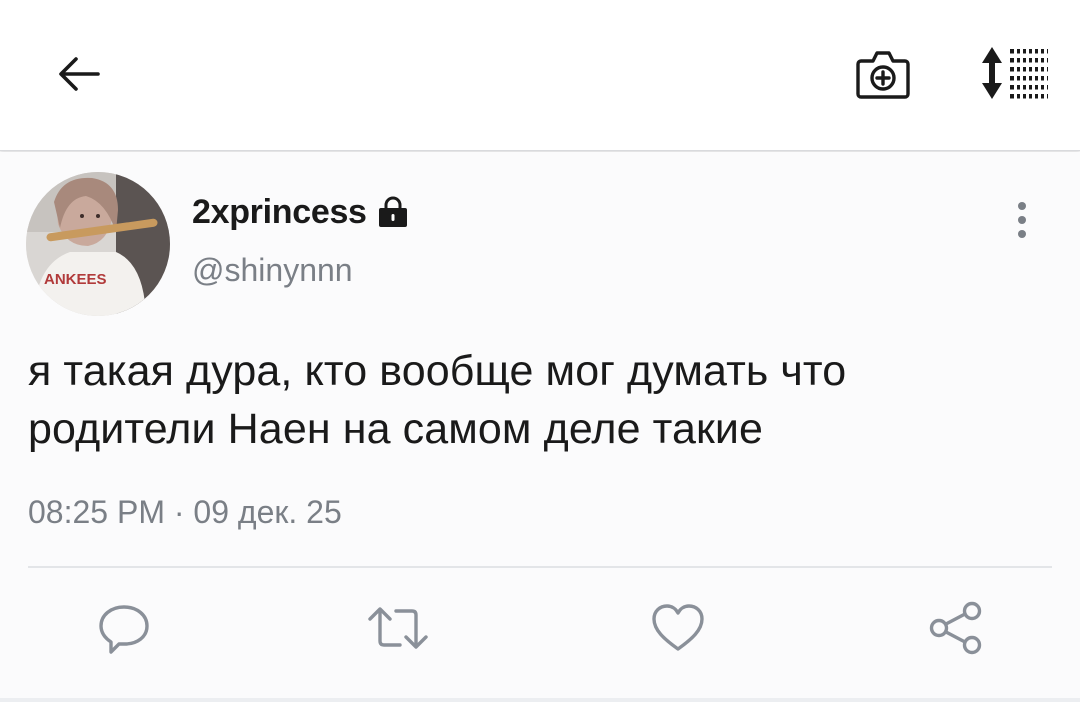 The height and width of the screenshot is (702, 1080). I want to click on tweet-text-line: родители Наен на самом деле такие, so click(396, 429).